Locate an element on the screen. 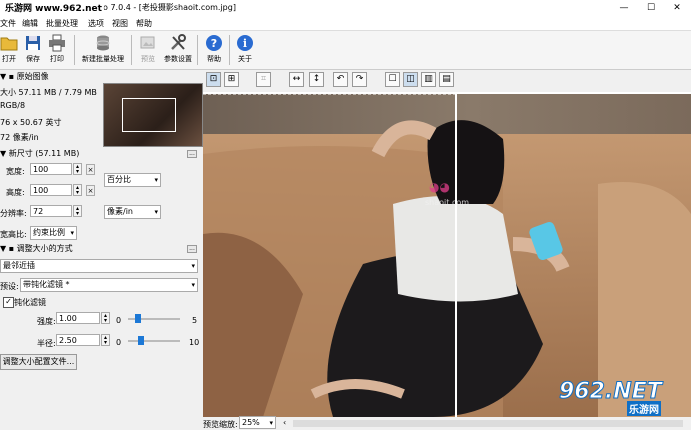 This screenshot has height=430, width=691. side-by-side-icon: ▥ is located at coordinates (428, 79).